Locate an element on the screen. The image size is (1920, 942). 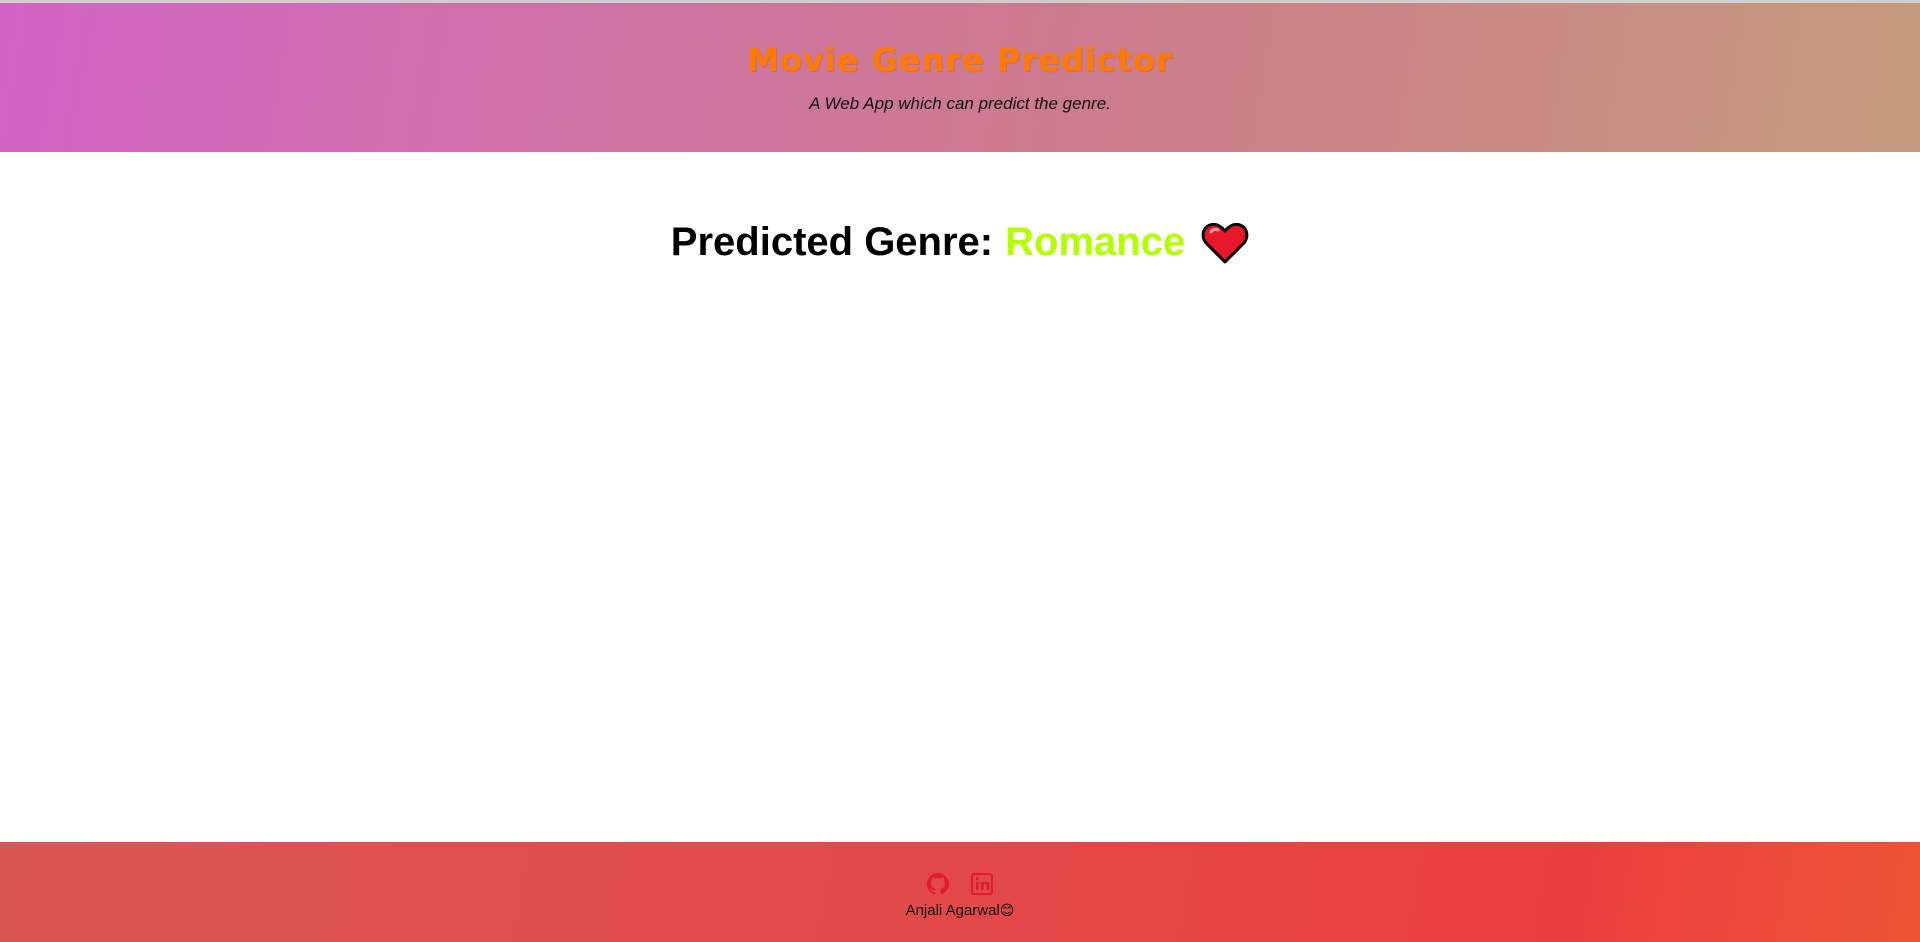
linkedin-icon is located at coordinates (982, 884).